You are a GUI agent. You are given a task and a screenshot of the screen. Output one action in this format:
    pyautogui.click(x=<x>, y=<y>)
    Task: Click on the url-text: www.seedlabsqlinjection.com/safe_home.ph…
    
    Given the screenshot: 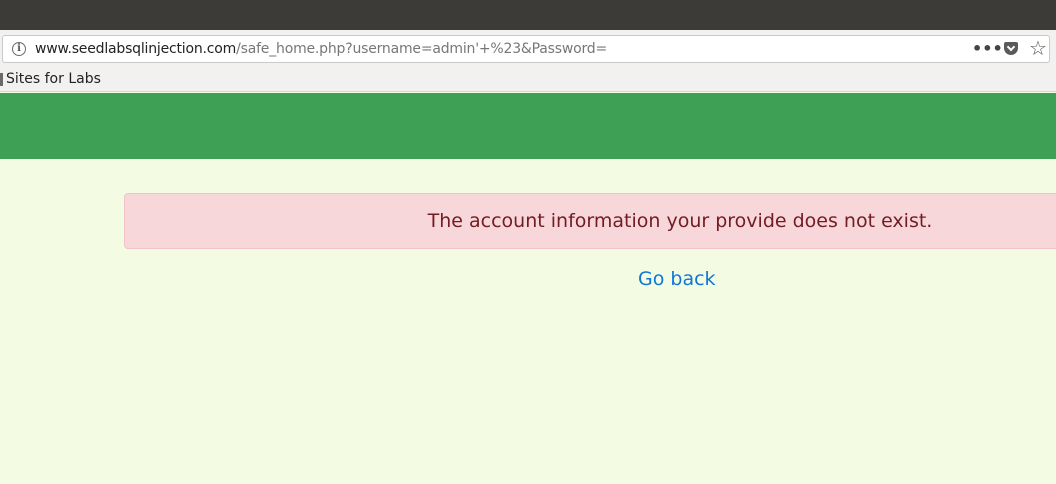 What is the action you would take?
    pyautogui.click(x=321, y=49)
    